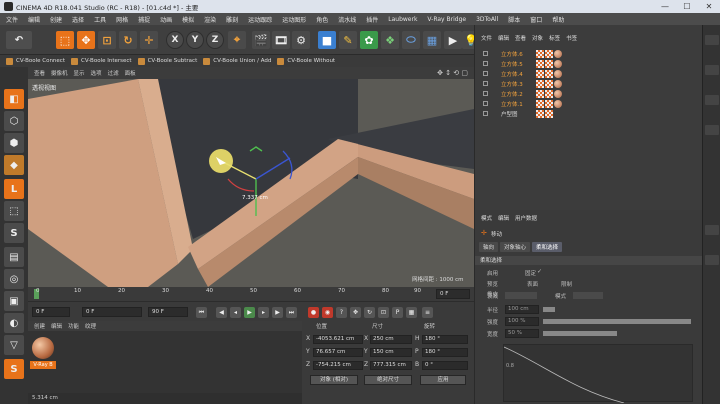 Image resolution: width=720 pixels, height=404 pixels. Describe the element at coordinates (210, 19) in the screenshot. I see `menu-render: 渲染` at that location.